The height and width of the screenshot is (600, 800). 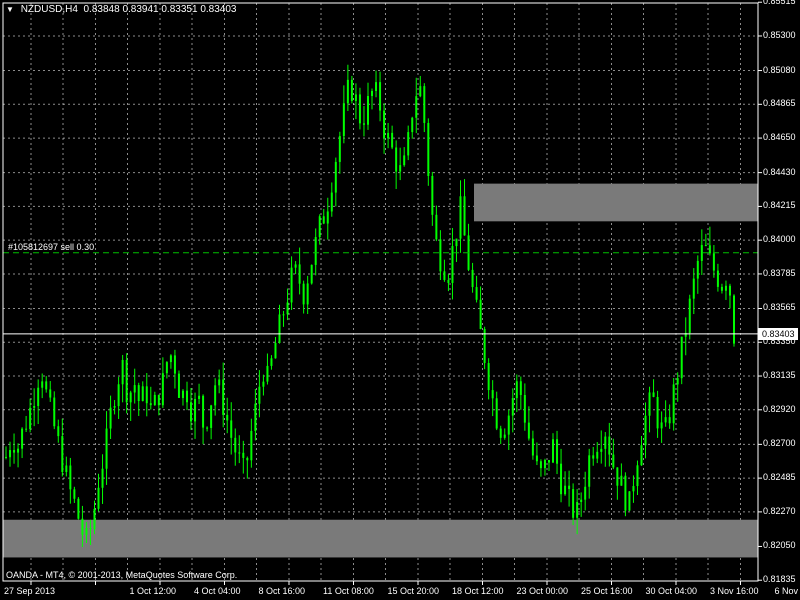 What do you see at coordinates (607, 591) in the screenshot?
I see `time-axis-label: 25 Oct 16:00` at bounding box center [607, 591].